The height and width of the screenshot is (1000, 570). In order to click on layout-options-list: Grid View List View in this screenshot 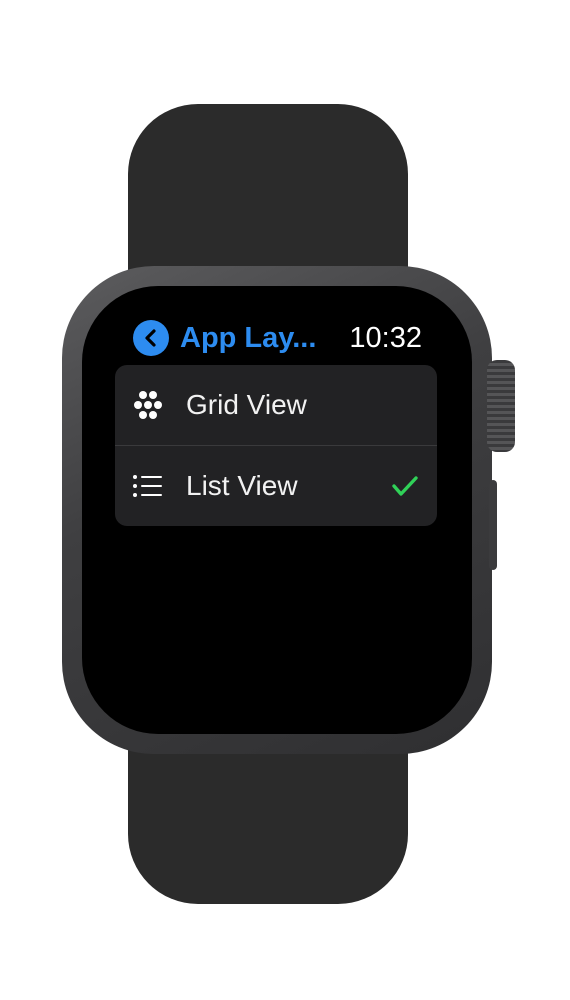, I will do `click(276, 445)`.